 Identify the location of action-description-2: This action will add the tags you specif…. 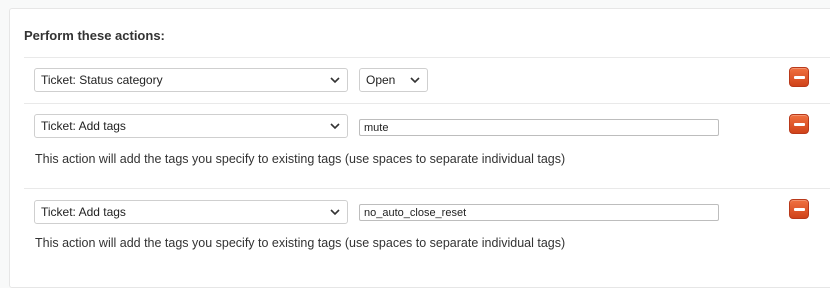
(300, 243).